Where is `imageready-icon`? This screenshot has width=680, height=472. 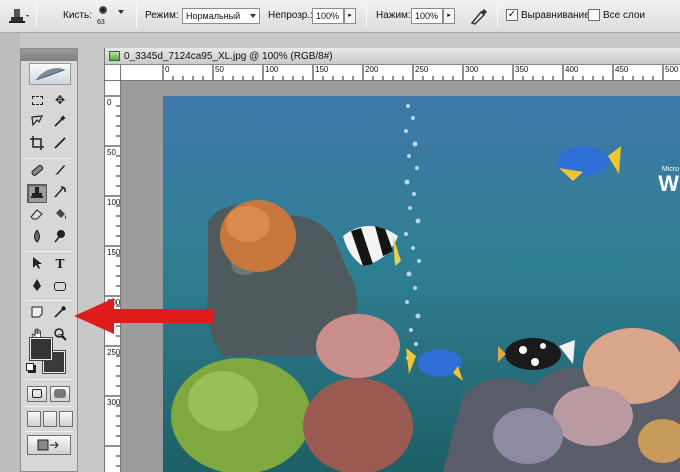
imageready-icon is located at coordinates (48, 445).